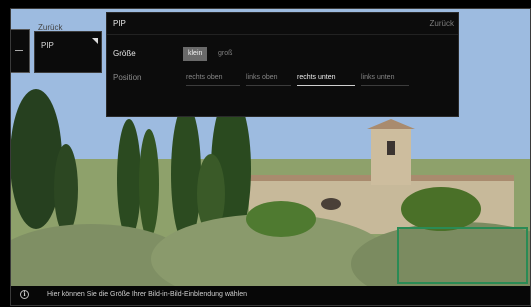 The width and height of the screenshot is (531, 307). I want to click on size-option-small: klein, so click(195, 54).